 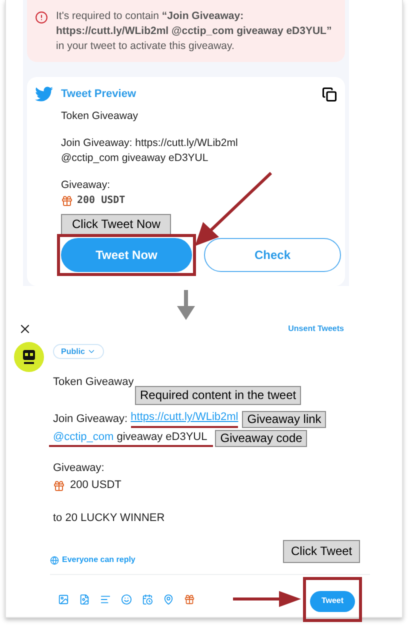 What do you see at coordinates (162, 437) in the screenshot?
I see `tweet-text: giveaway eD3YUL` at bounding box center [162, 437].